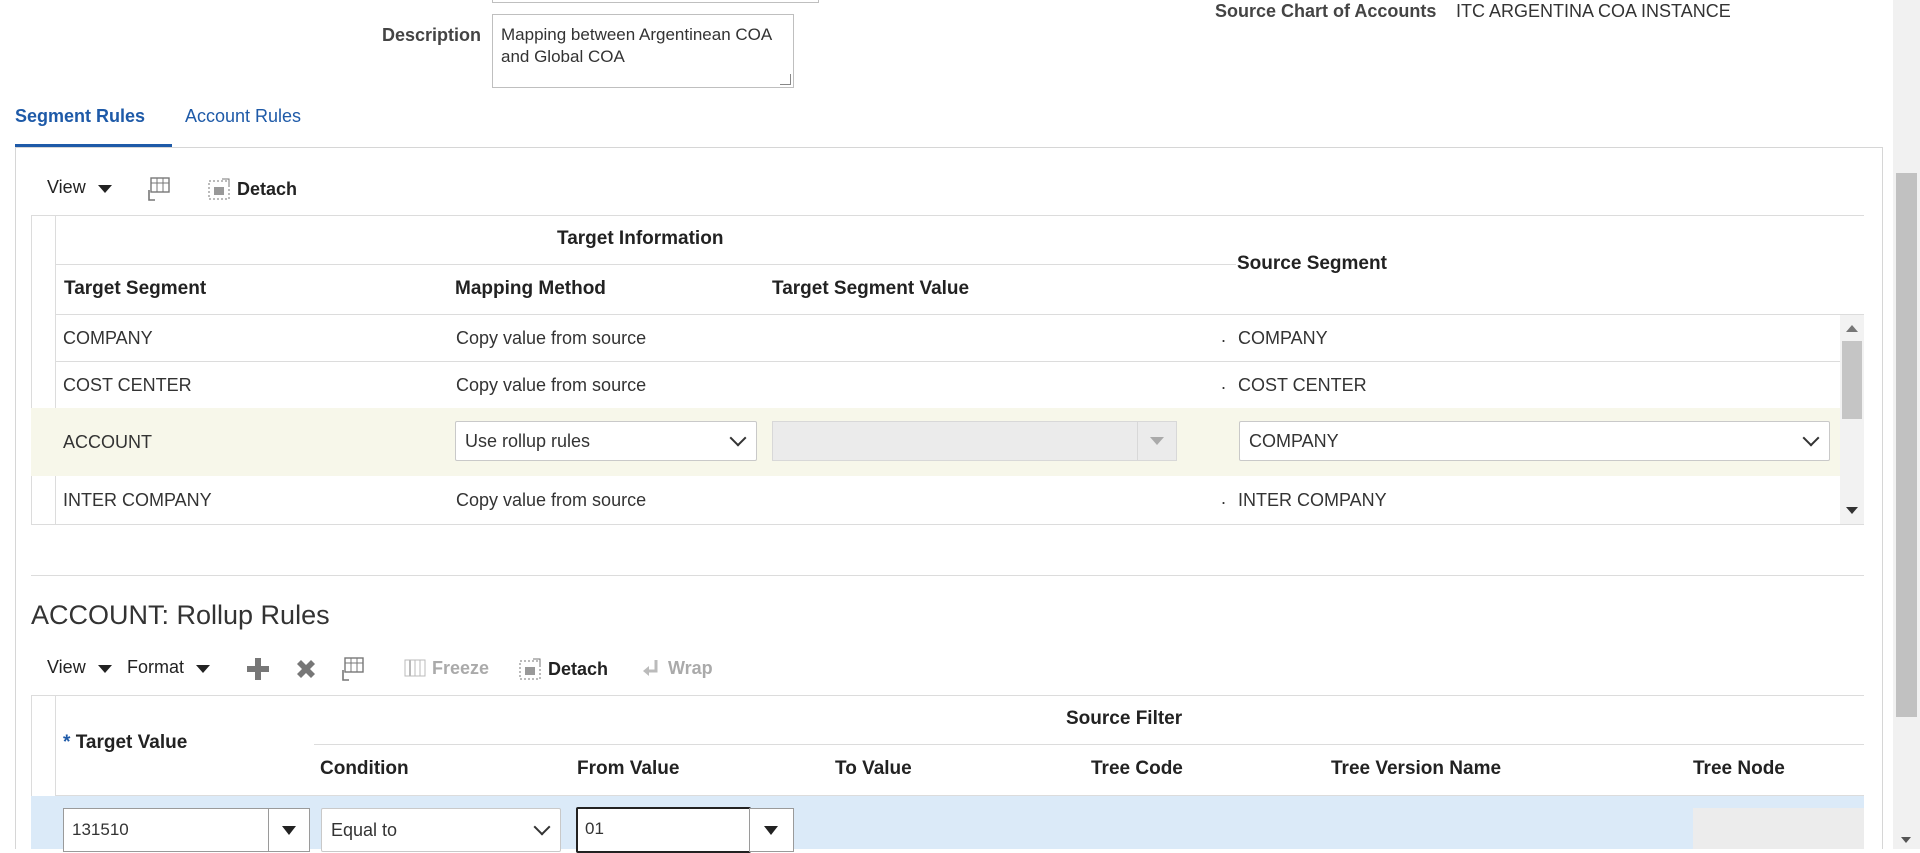 The width and height of the screenshot is (1920, 853). I want to click on table-scrollbar-thumb, so click(1852, 380).